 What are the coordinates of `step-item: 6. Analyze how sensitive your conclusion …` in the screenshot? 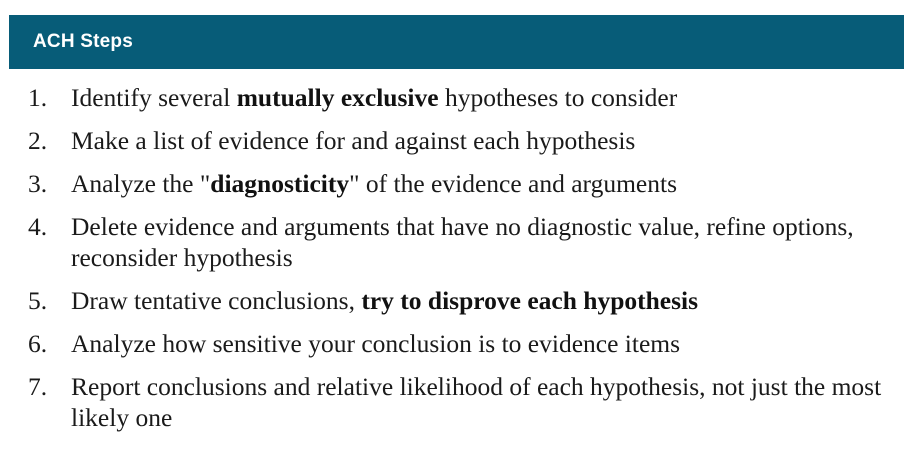 It's located at (465, 343).